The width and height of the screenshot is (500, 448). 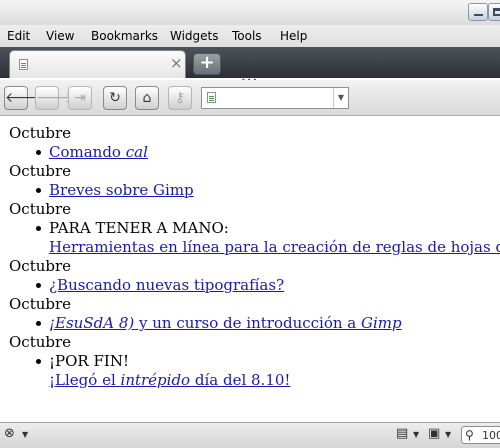 I want to click on maximize-button, so click(x=494, y=12).